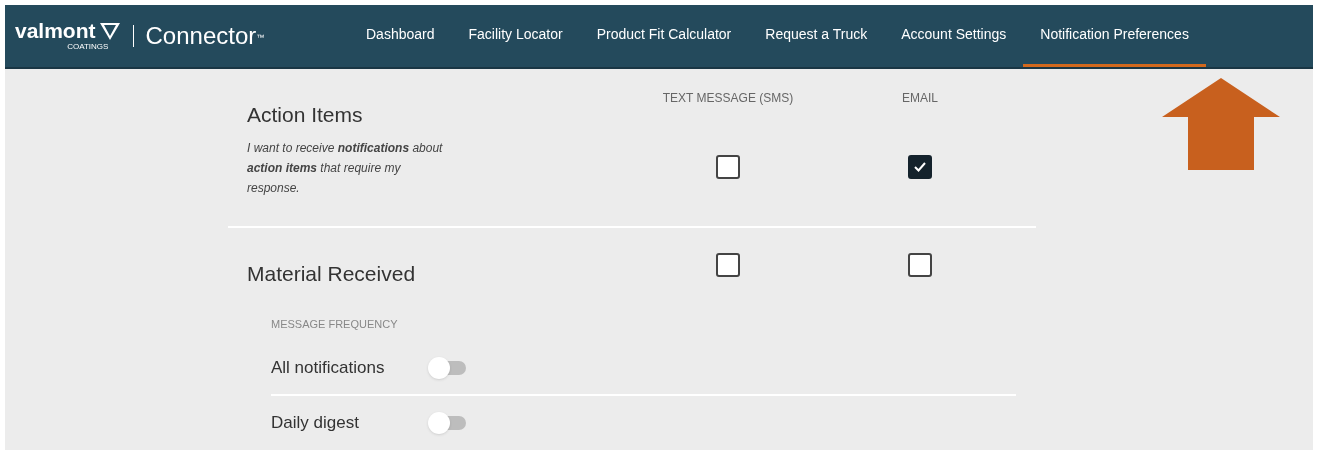 This screenshot has width=1318, height=455. What do you see at coordinates (335, 324) in the screenshot?
I see `frequency-label: MESSAGE FREQUENCY` at bounding box center [335, 324].